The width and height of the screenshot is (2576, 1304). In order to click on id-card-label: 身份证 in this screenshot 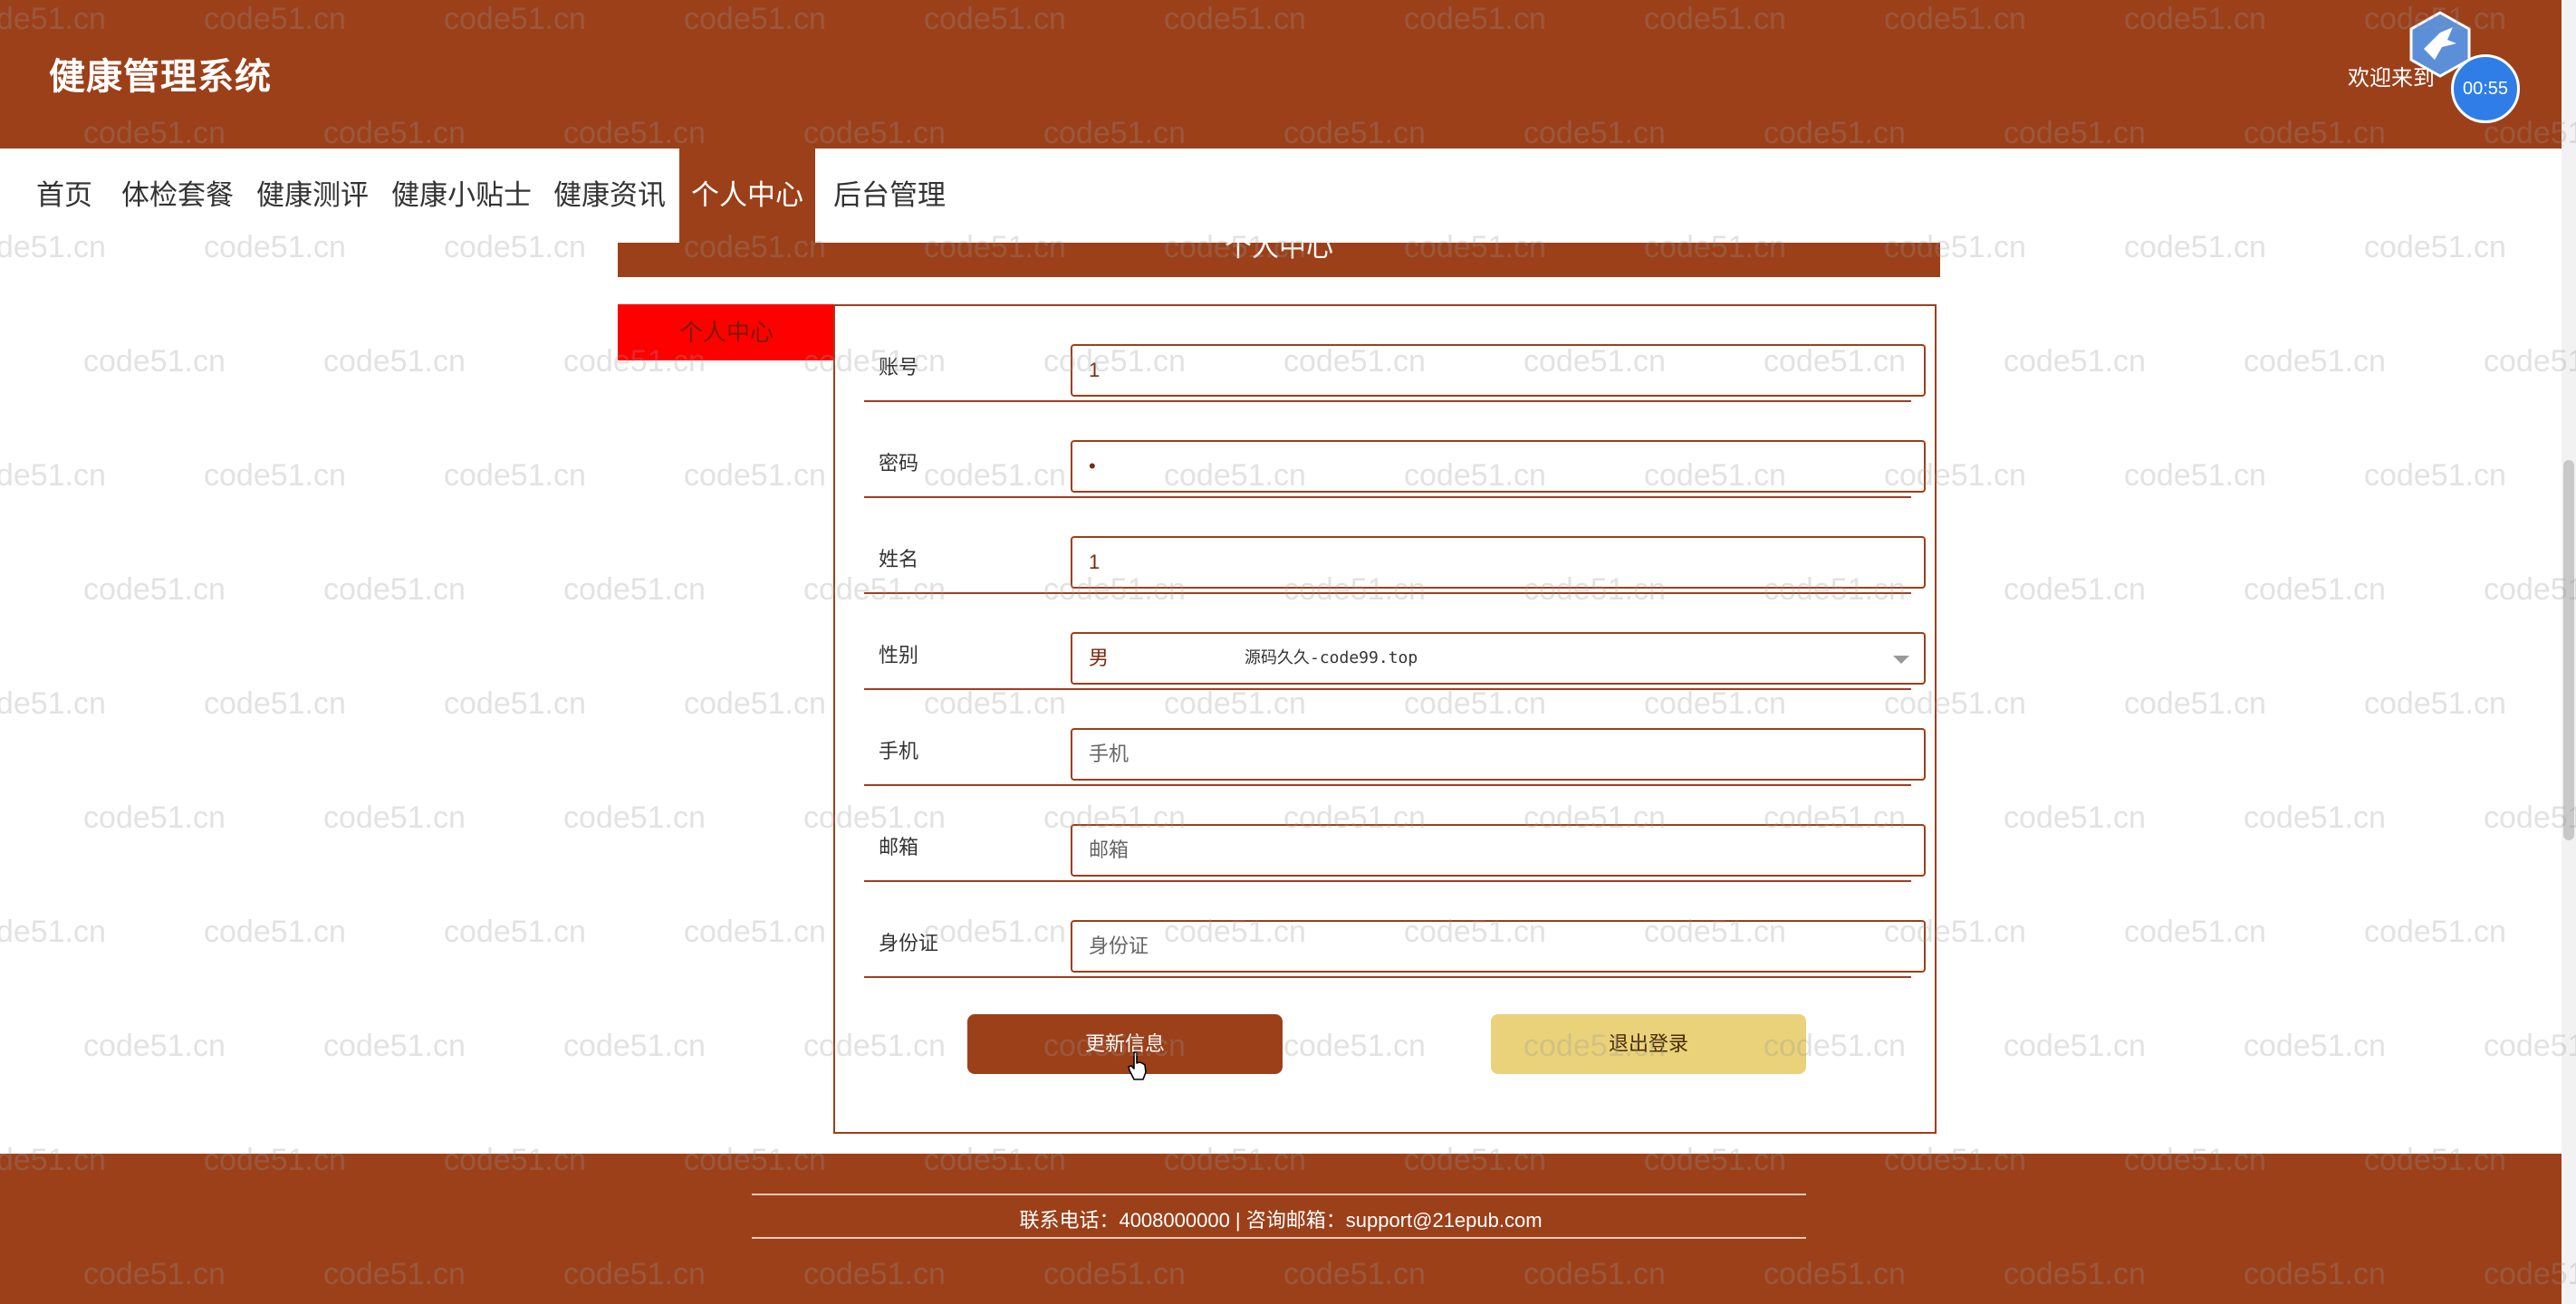, I will do `click(909, 943)`.